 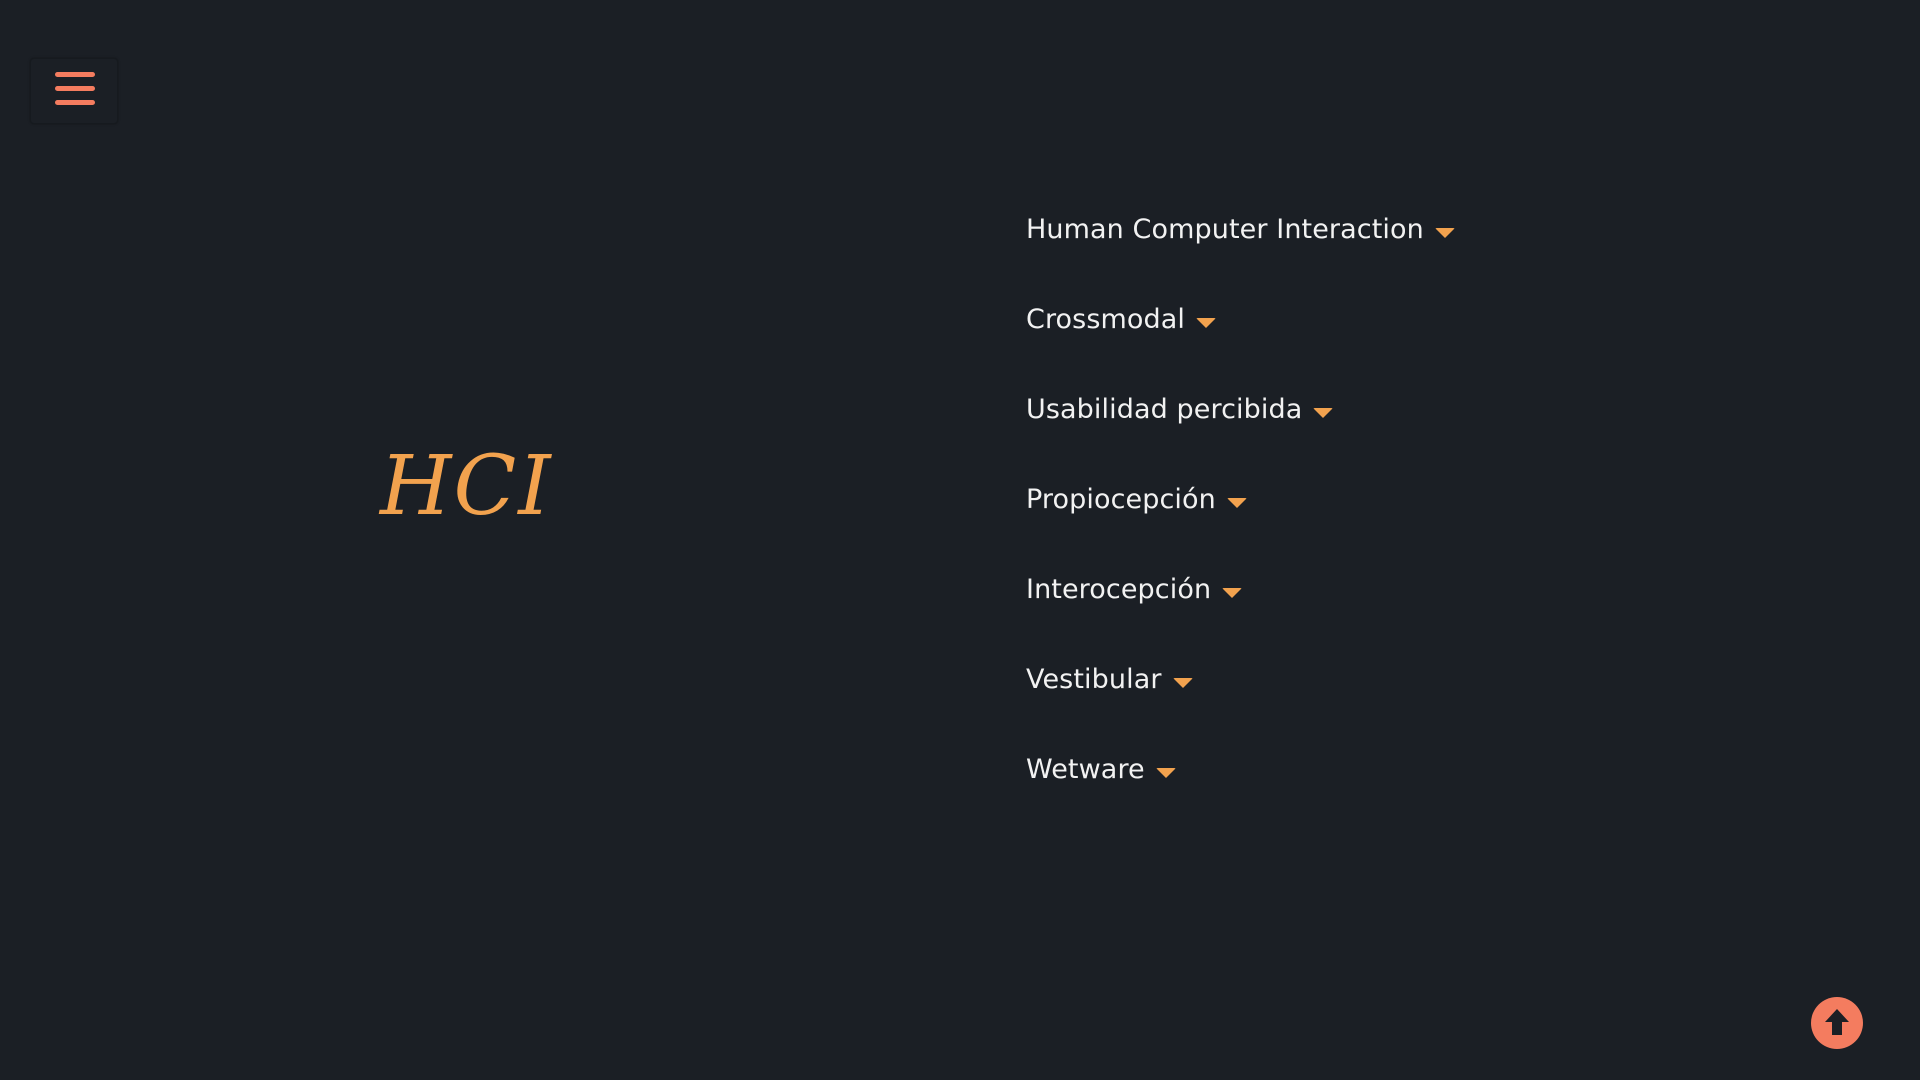 What do you see at coordinates (1106, 319) in the screenshot?
I see `topic-label: Crossmodal` at bounding box center [1106, 319].